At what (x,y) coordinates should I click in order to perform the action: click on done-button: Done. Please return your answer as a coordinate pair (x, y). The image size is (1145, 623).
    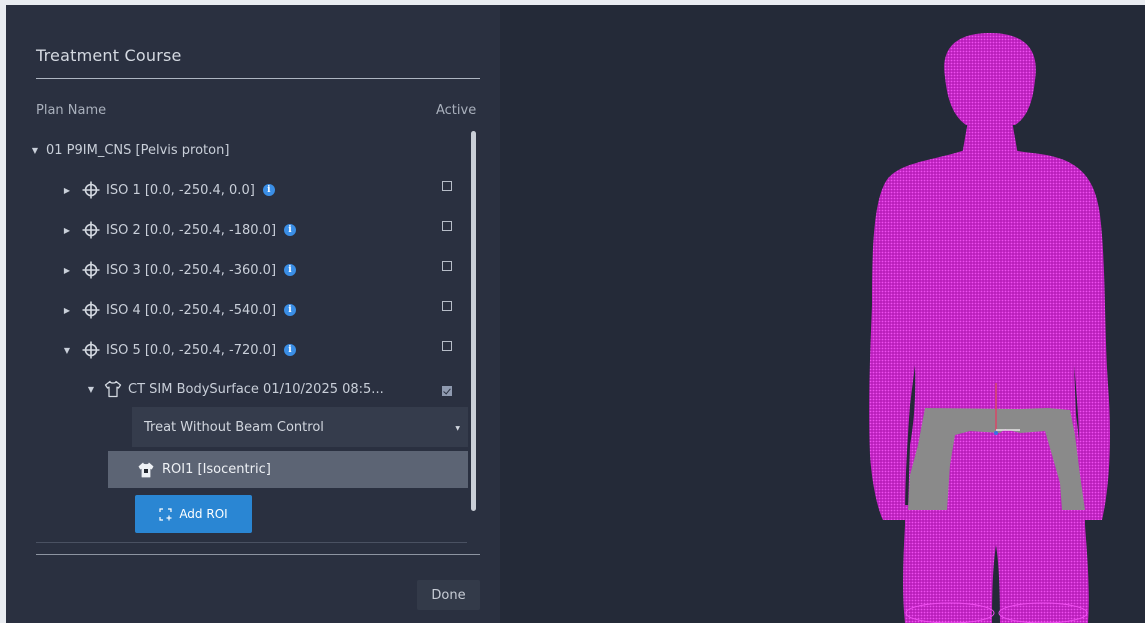
    Looking at the image, I should click on (448, 595).